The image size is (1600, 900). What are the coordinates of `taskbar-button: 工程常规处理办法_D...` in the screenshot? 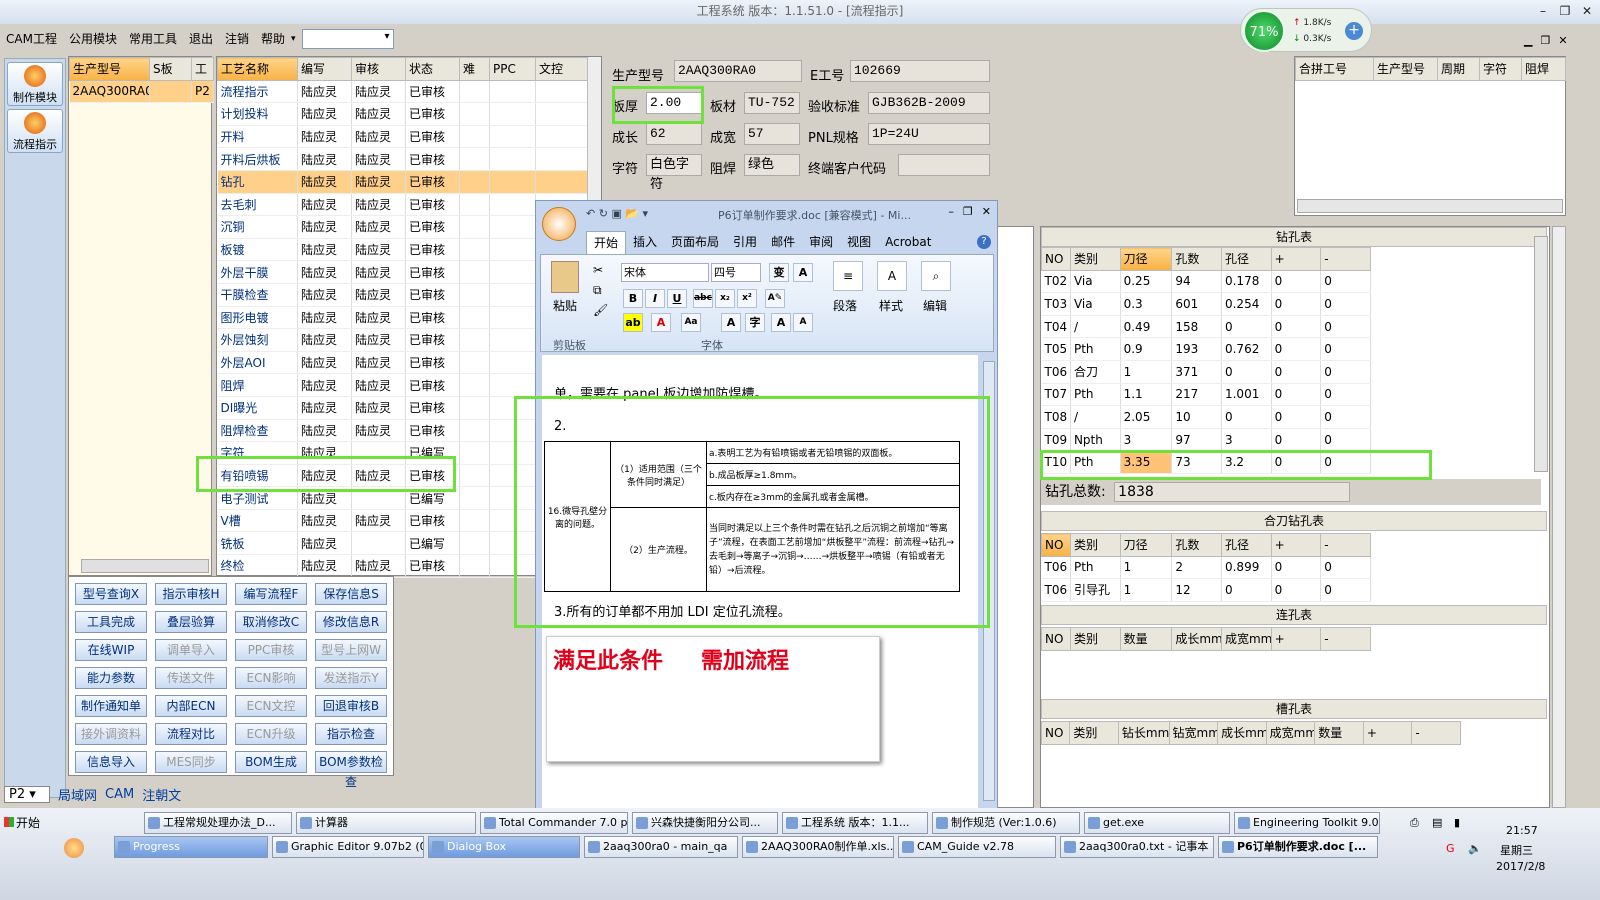 It's located at (218, 823).